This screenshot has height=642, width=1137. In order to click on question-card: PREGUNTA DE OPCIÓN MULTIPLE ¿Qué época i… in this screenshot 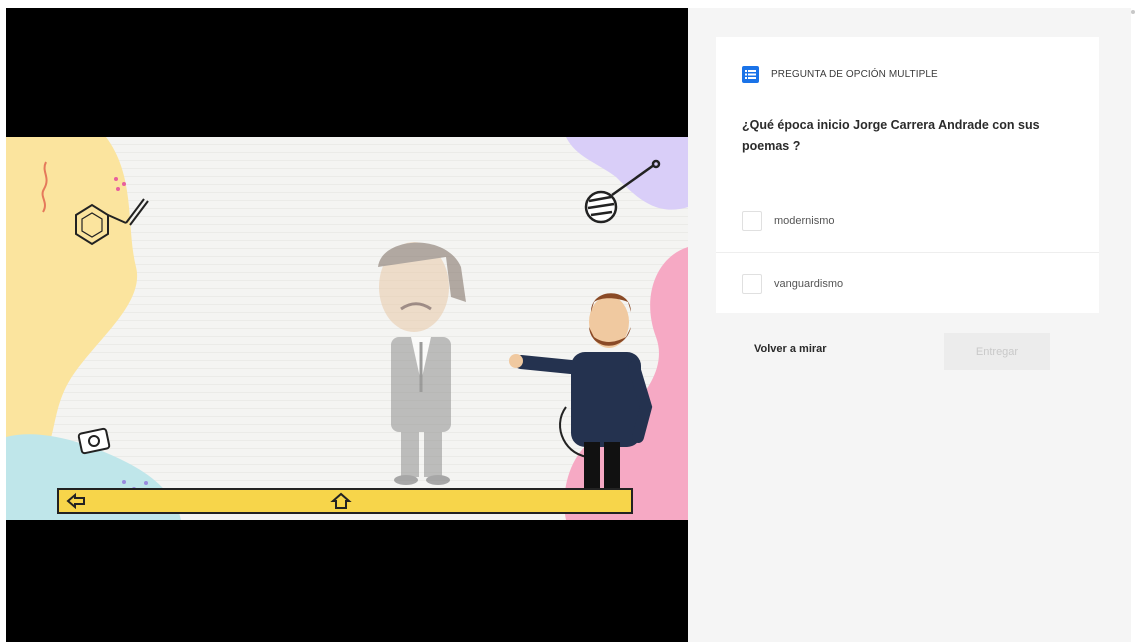, I will do `click(907, 175)`.